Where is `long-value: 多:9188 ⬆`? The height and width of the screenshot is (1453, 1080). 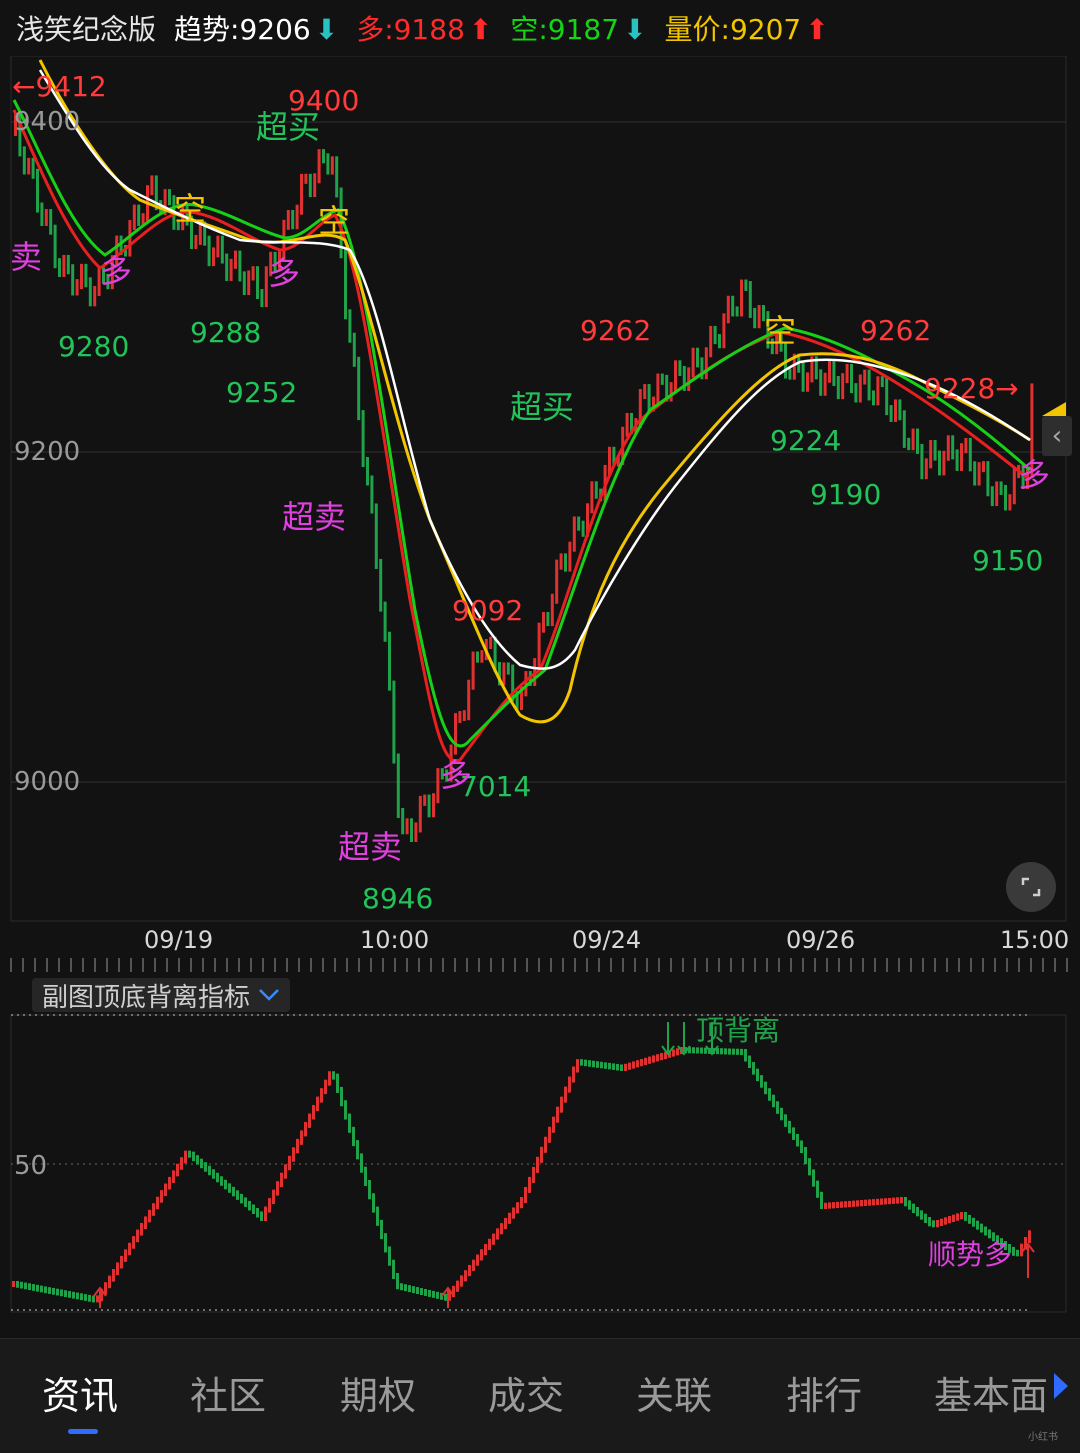
long-value: 多:9188 ⬆ is located at coordinates (424, 29).